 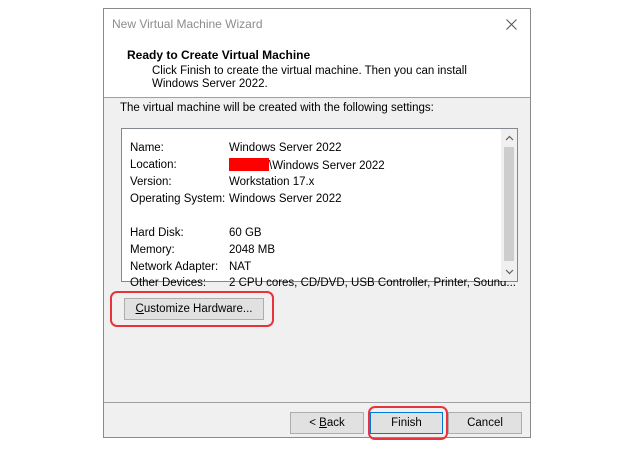 What do you see at coordinates (252, 250) in the screenshot?
I see `setting-value: 2048 MB` at bounding box center [252, 250].